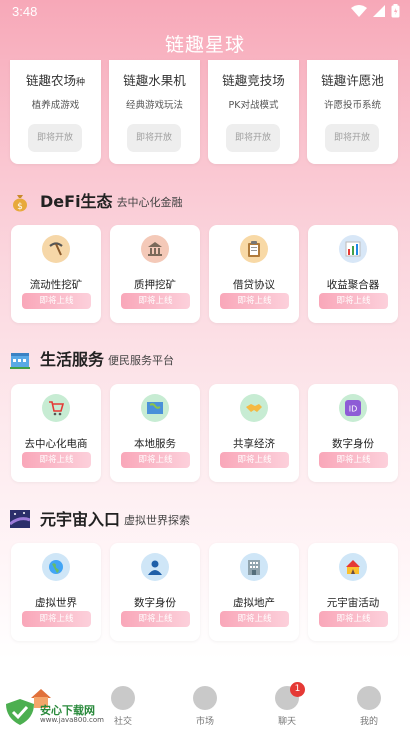 The image size is (410, 730). Describe the element at coordinates (21, 360) in the screenshot. I see `cityscape-icon` at that location.